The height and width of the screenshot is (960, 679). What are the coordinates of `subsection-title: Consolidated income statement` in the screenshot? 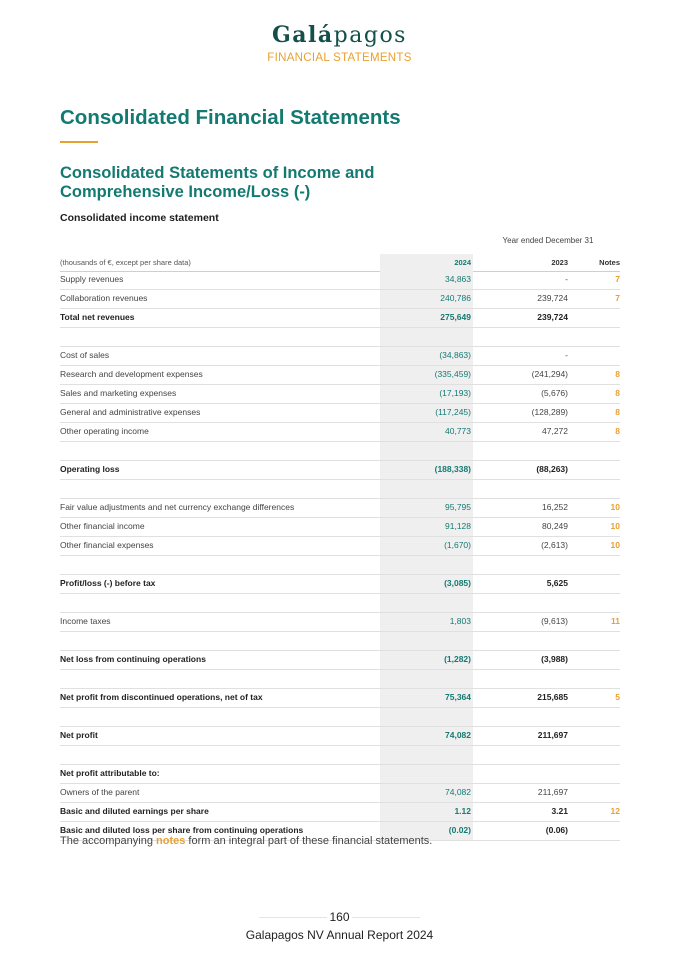 It's located at (139, 218).